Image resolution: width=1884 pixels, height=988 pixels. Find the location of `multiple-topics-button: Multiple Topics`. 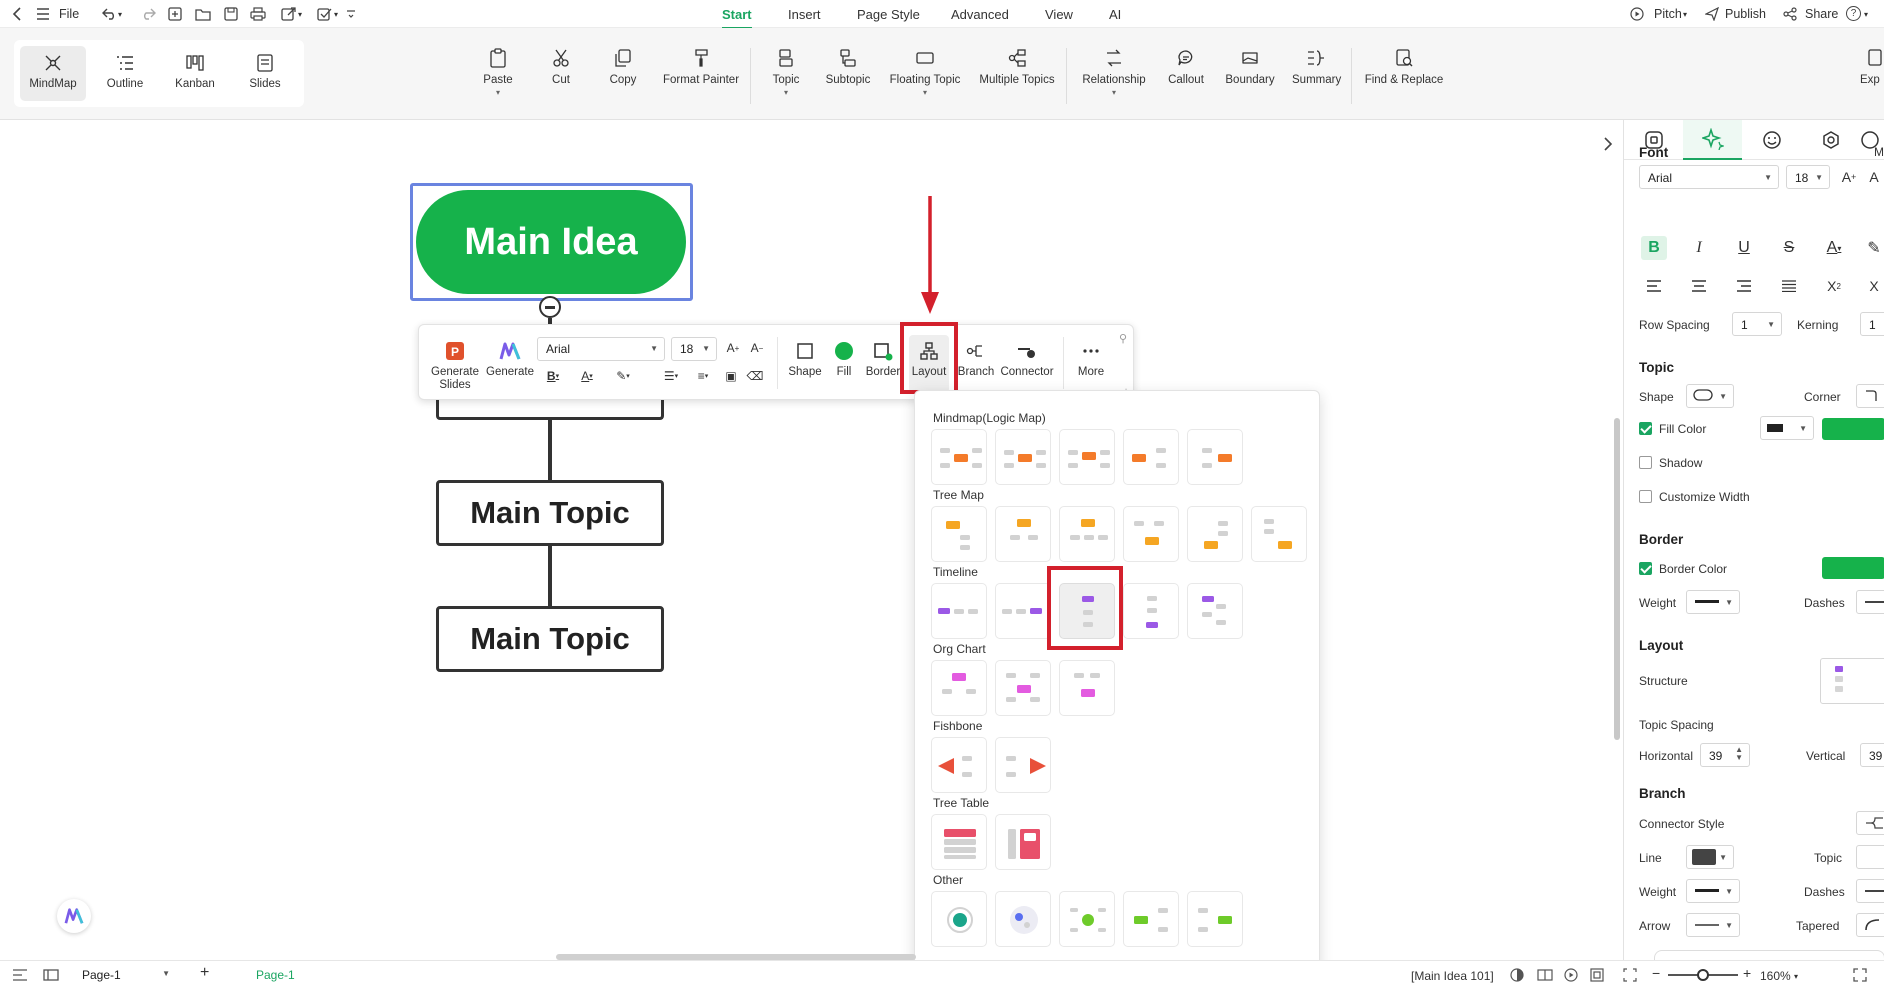

multiple-topics-button: Multiple Topics is located at coordinates (1017, 67).